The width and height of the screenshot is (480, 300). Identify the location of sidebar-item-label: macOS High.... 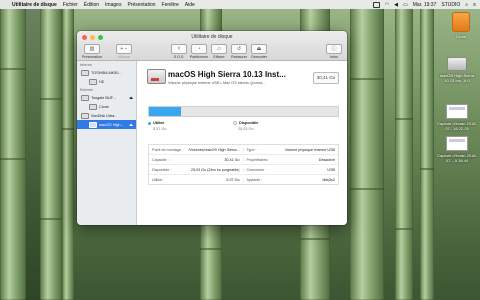
(111, 124).